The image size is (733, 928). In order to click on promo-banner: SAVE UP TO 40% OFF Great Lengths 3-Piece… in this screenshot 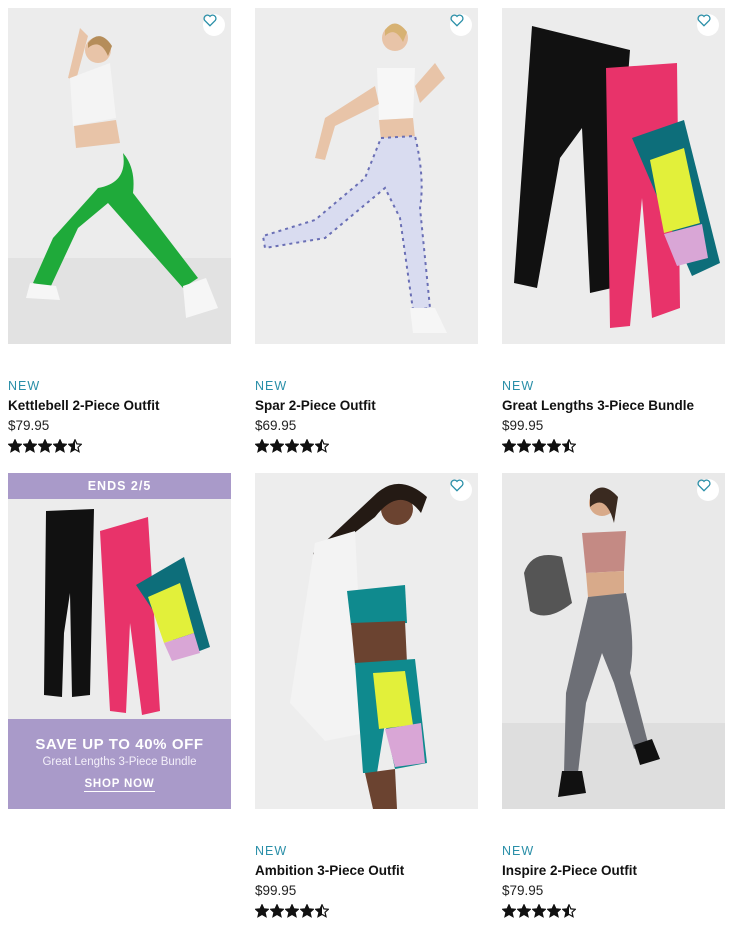, I will do `click(119, 764)`.